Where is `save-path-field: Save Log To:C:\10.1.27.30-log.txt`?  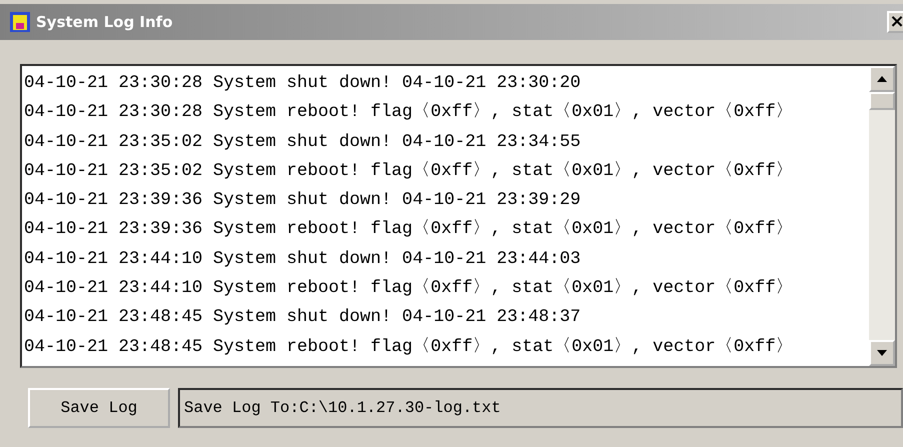 save-path-field: Save Log To:C:\10.1.27.30-log.txt is located at coordinates (540, 408).